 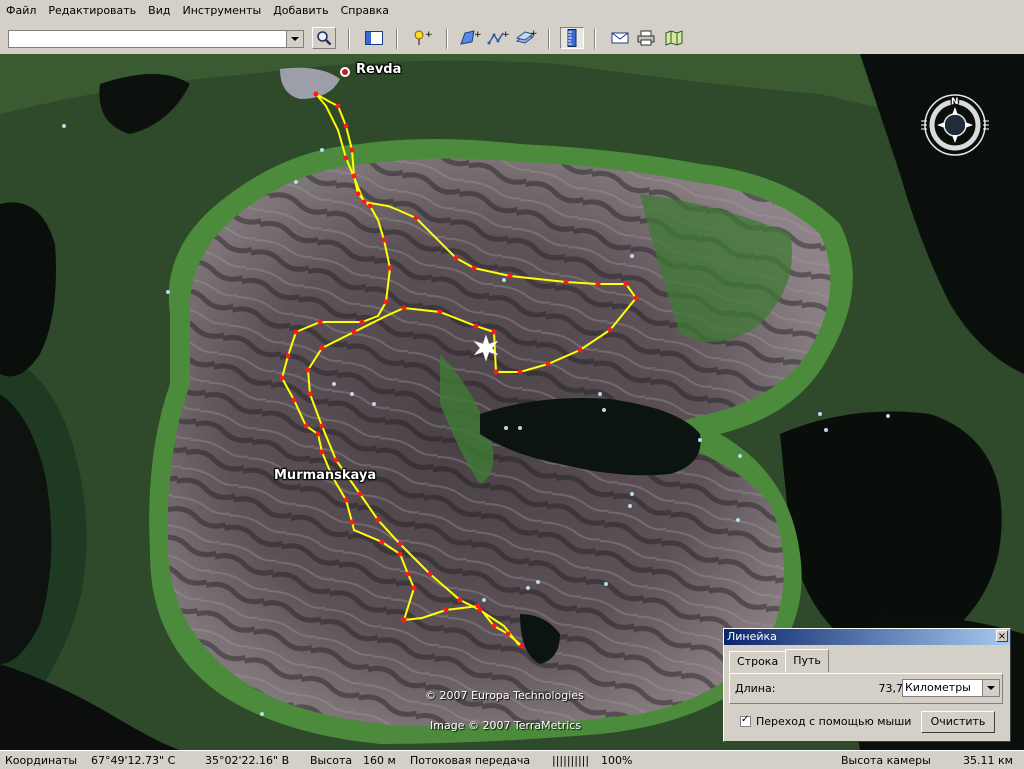 What do you see at coordinates (990, 688) in the screenshot?
I see `unit-dropdown-arrow` at bounding box center [990, 688].